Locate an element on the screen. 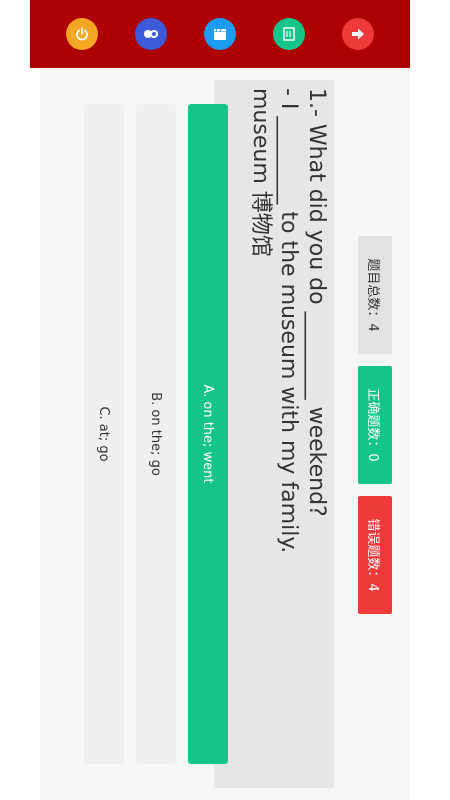 The height and width of the screenshot is (800, 450). users-icon is located at coordinates (151, 34).